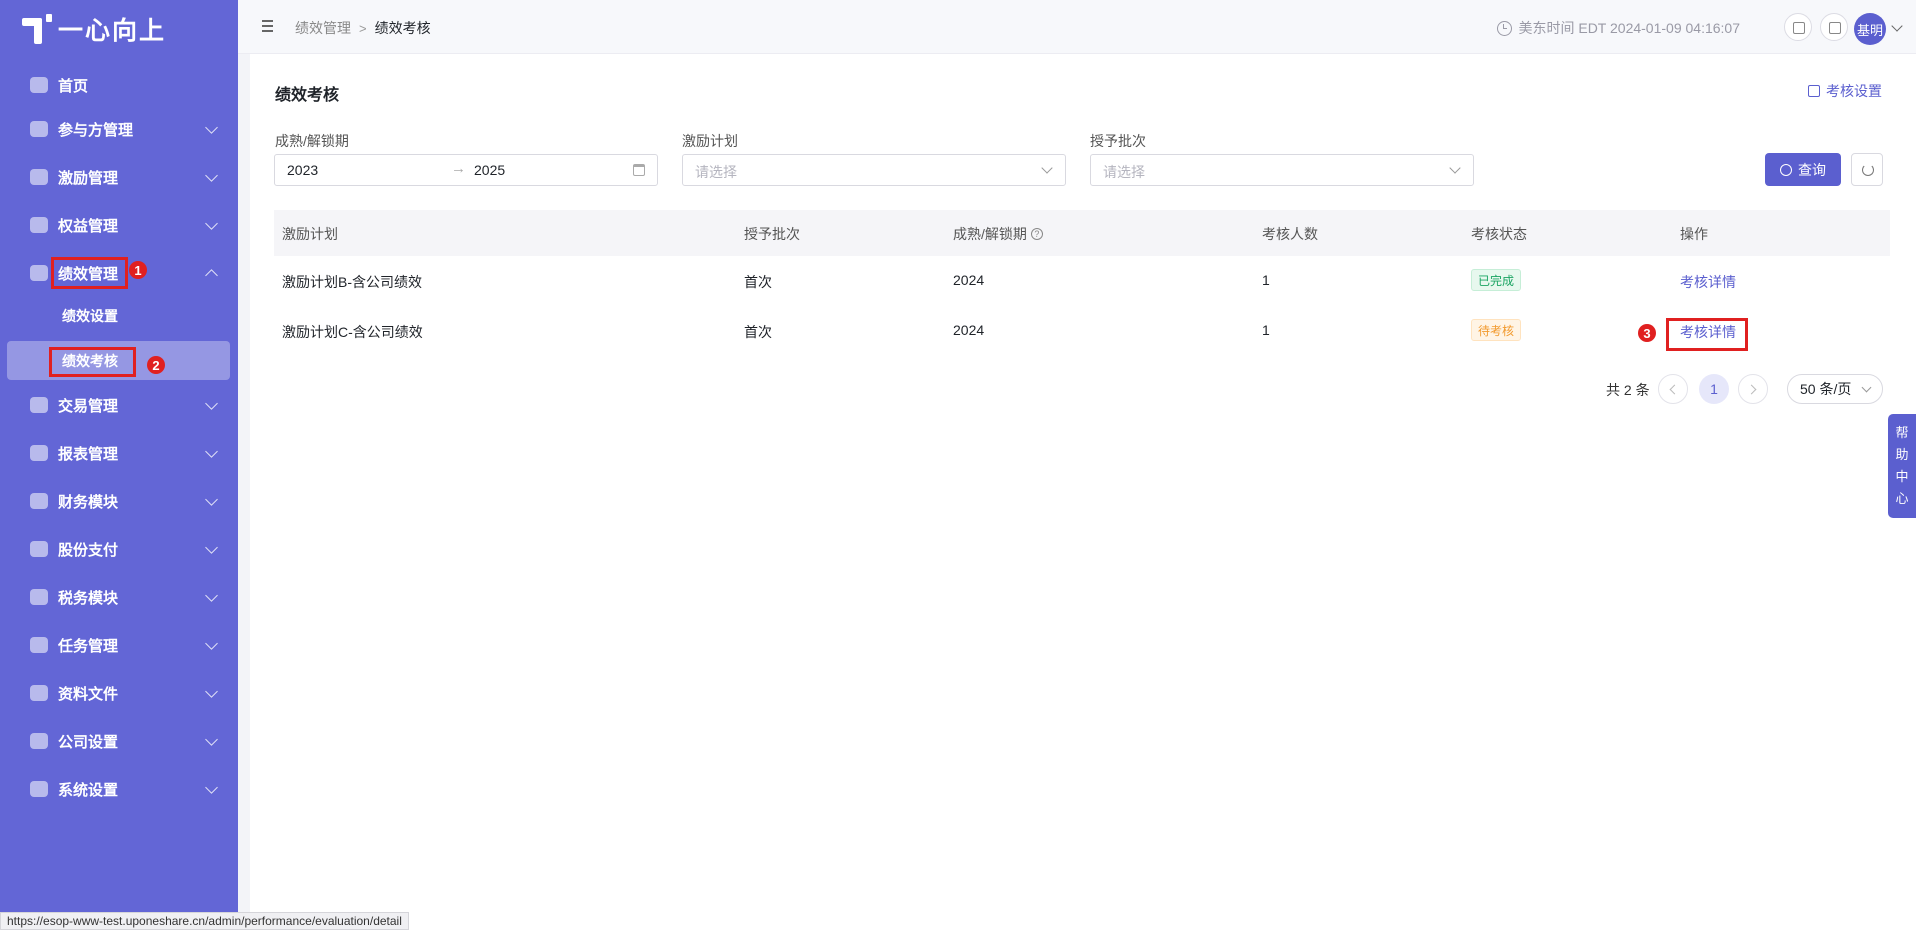 The width and height of the screenshot is (1916, 930). Describe the element at coordinates (96, 130) in the screenshot. I see `sidebar-item-label: 参与方管理` at that location.